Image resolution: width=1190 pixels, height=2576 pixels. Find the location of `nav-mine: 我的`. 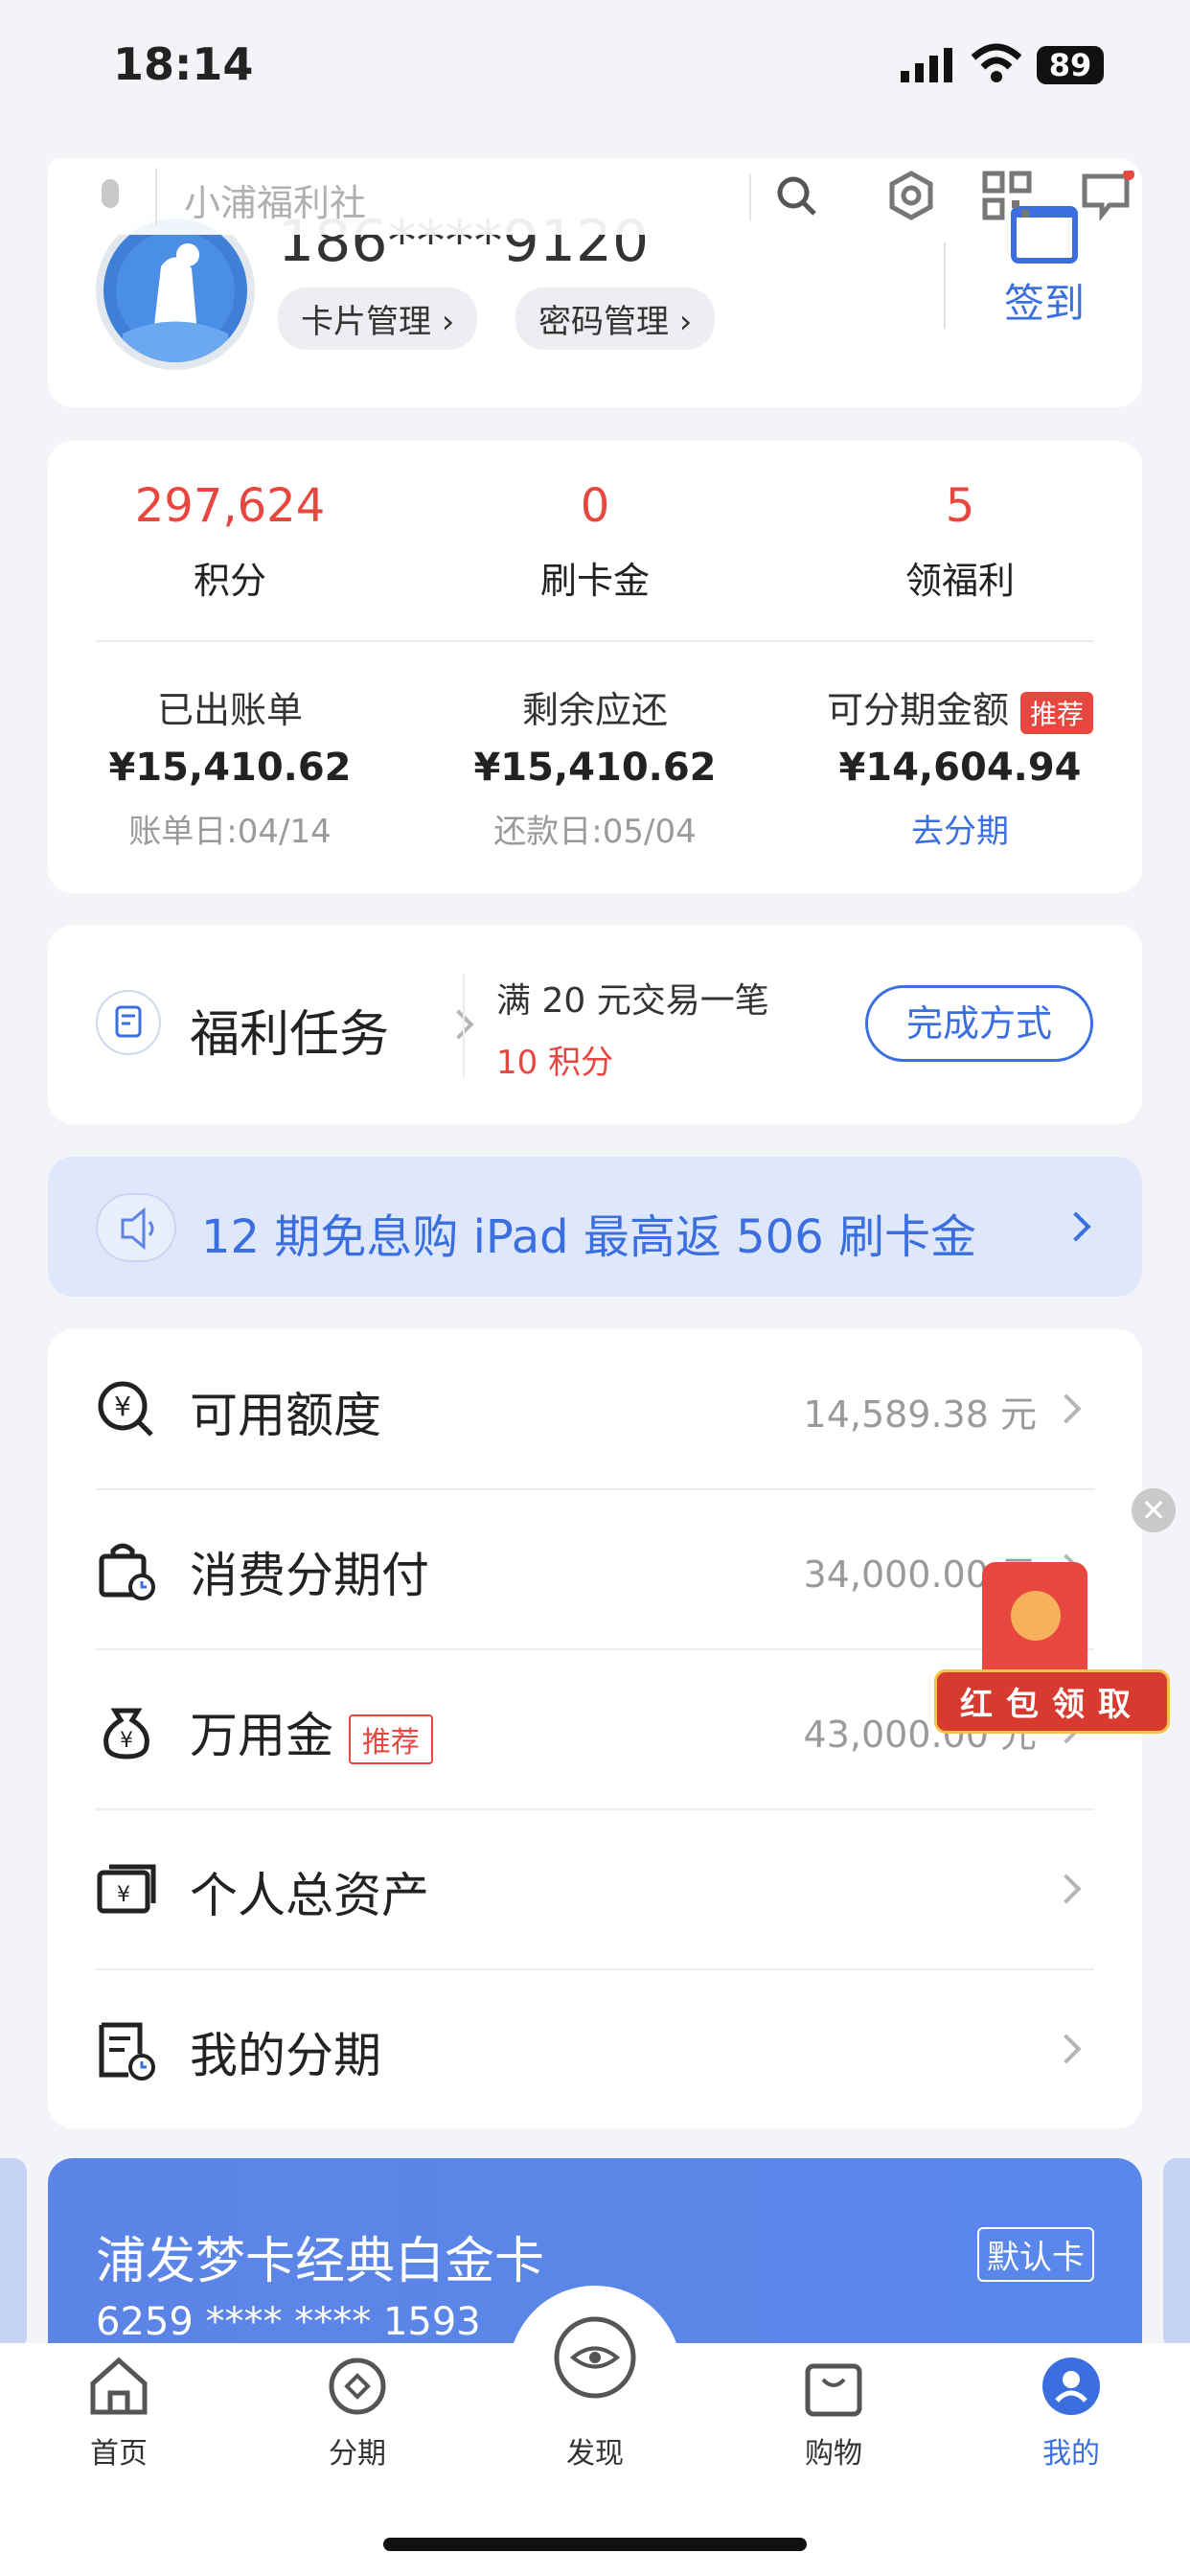

nav-mine: 我的 is located at coordinates (1071, 2412).